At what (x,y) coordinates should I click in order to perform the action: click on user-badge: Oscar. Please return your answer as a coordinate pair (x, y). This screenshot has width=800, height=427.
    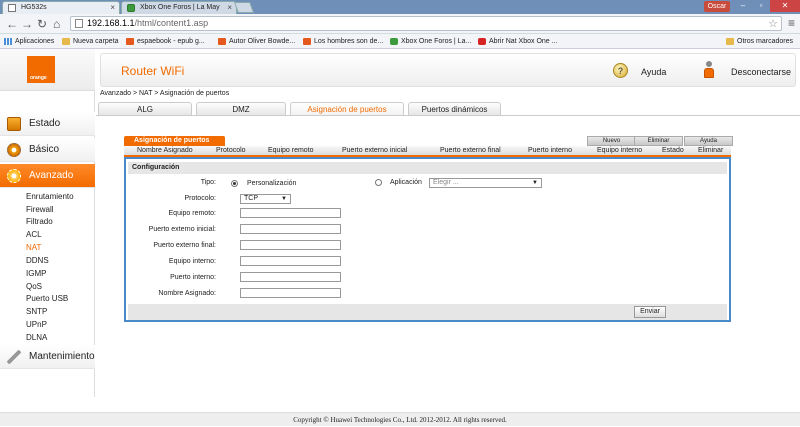
    Looking at the image, I should click on (717, 6).